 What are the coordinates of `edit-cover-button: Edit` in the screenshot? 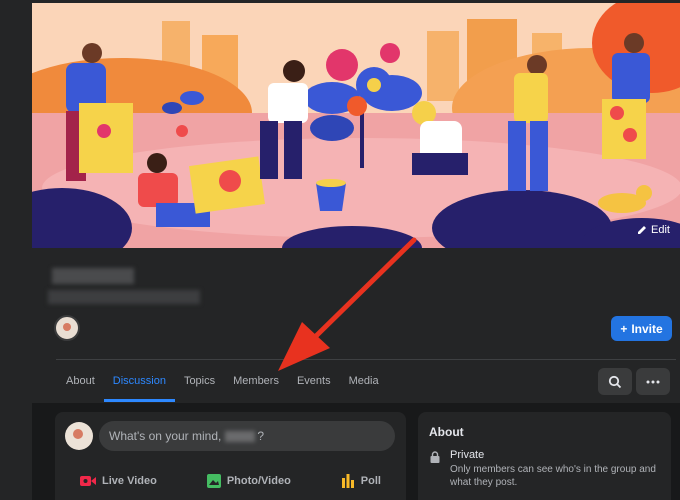 It's located at (653, 230).